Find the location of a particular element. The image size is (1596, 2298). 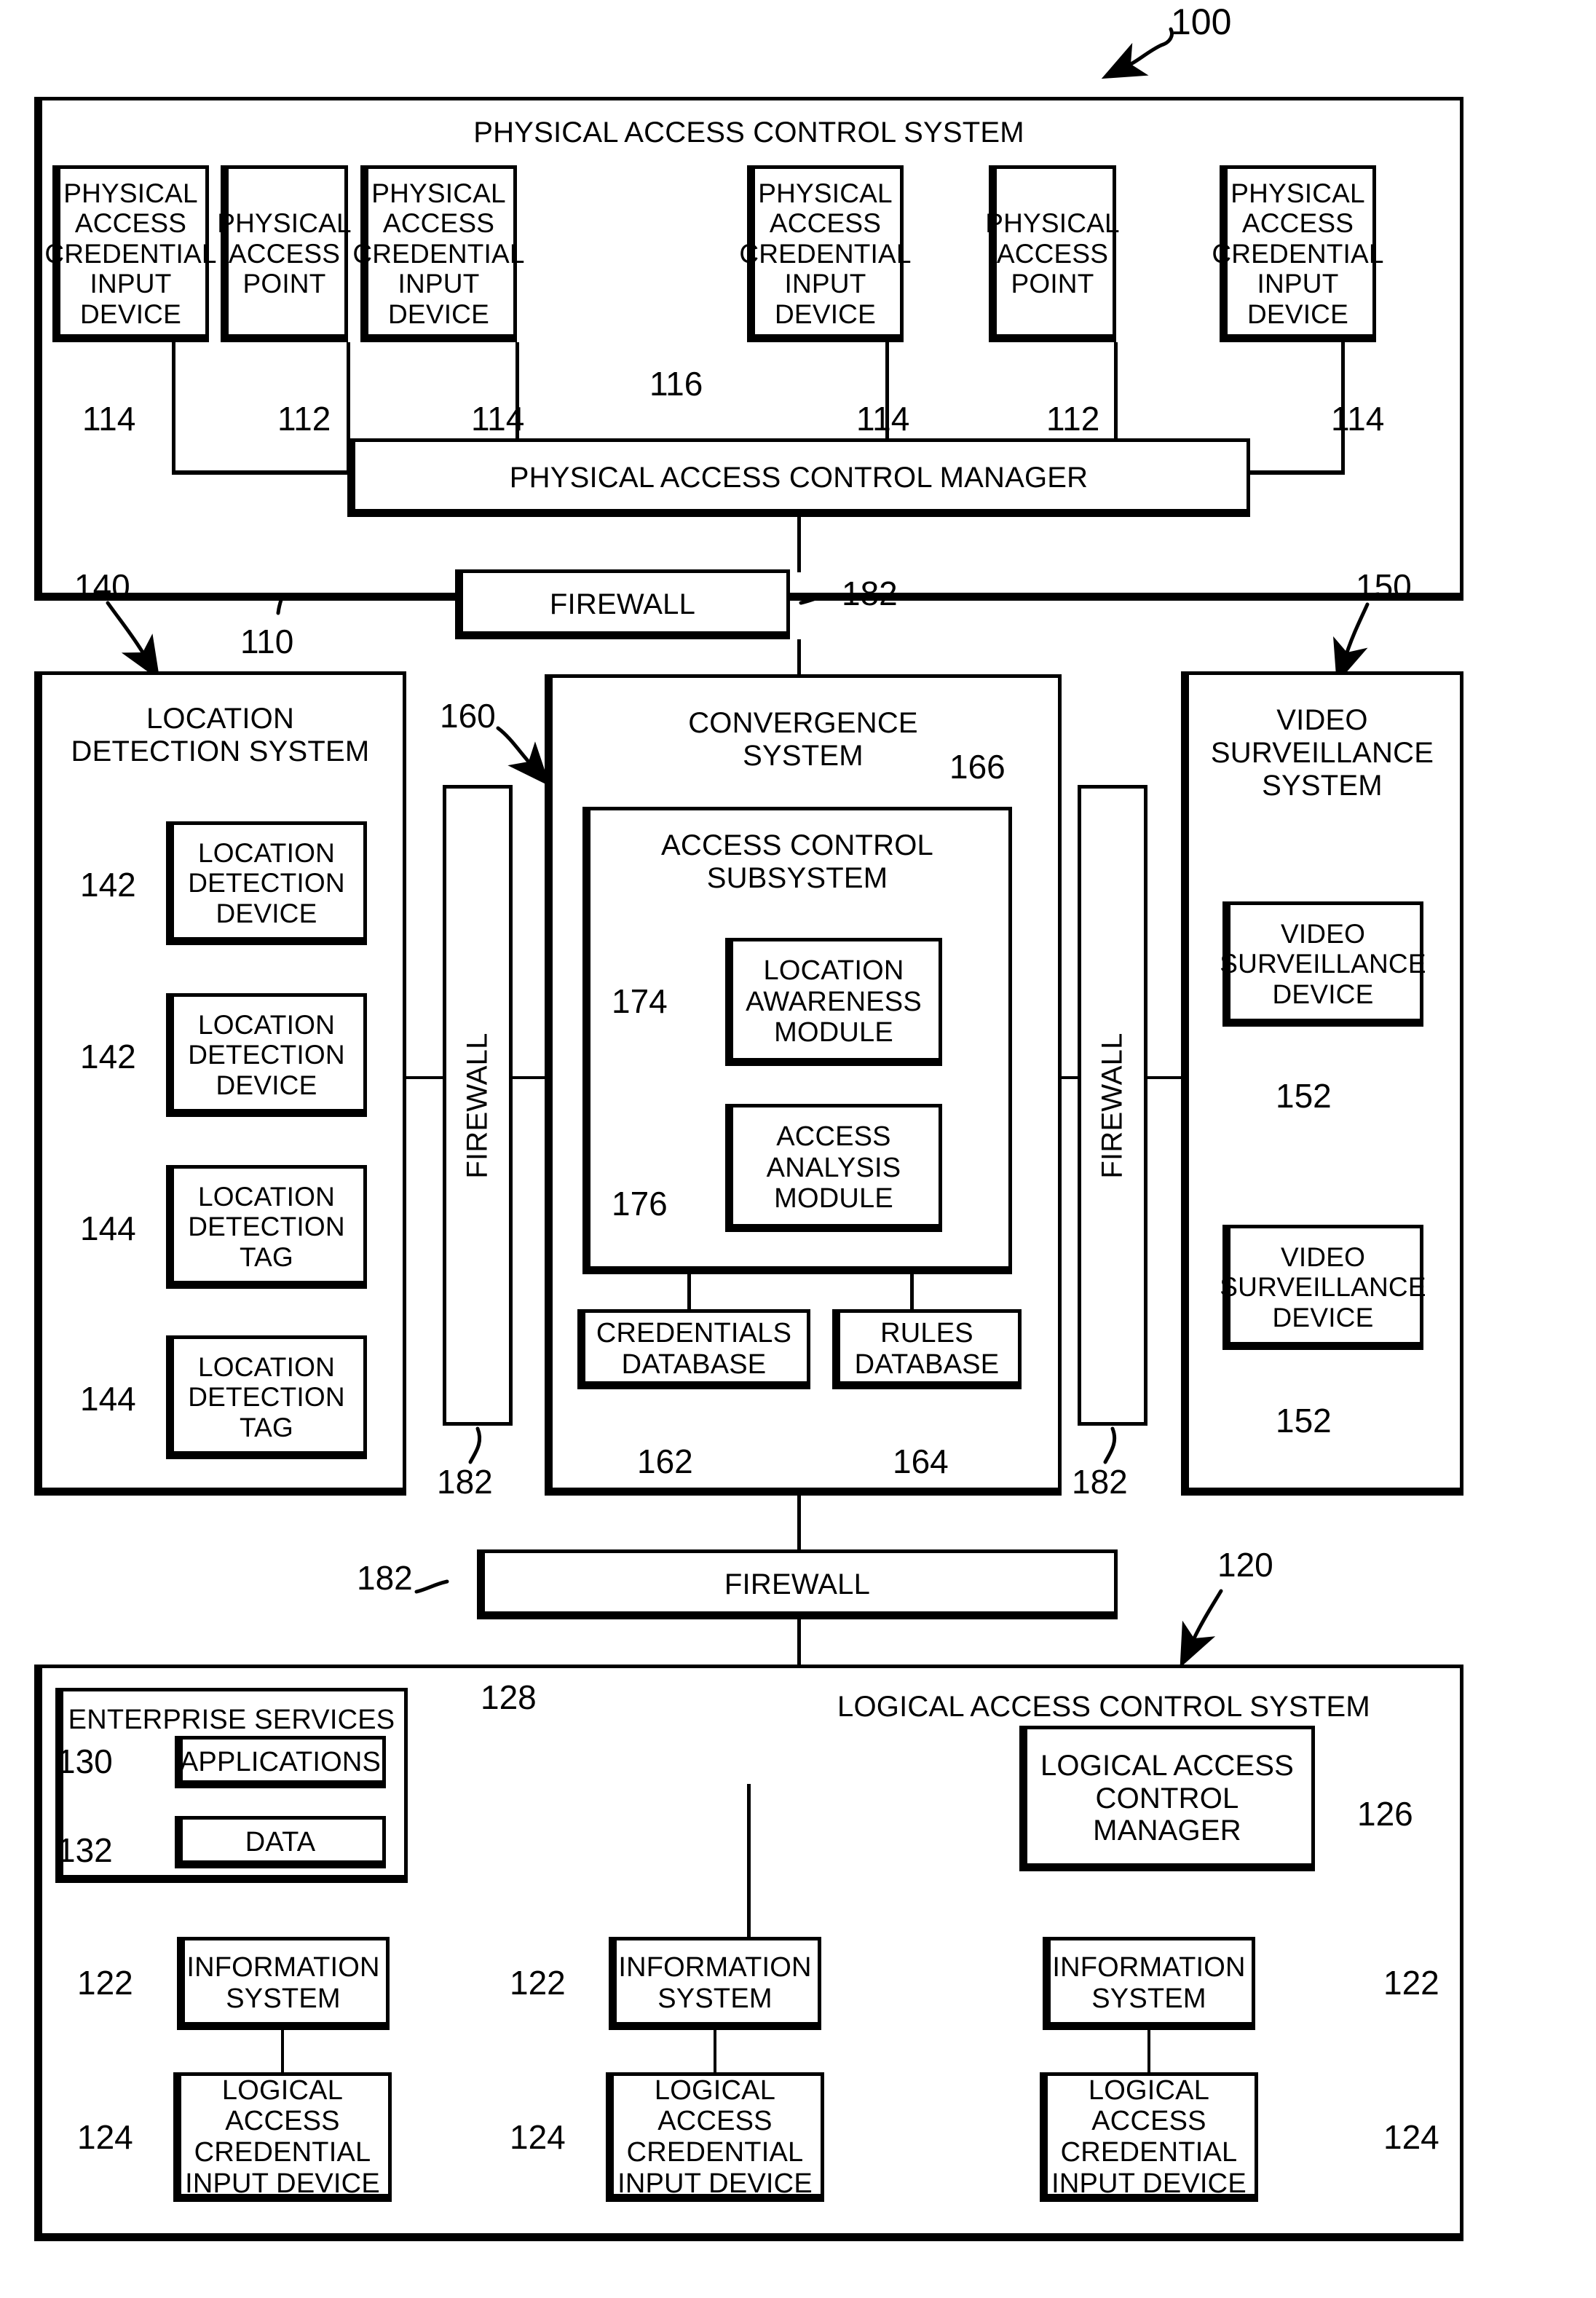

logical-access-credential-input-device-2: LOGICAL ACCESS CREDENTIAL INPUT DEVICE is located at coordinates (715, 2137).